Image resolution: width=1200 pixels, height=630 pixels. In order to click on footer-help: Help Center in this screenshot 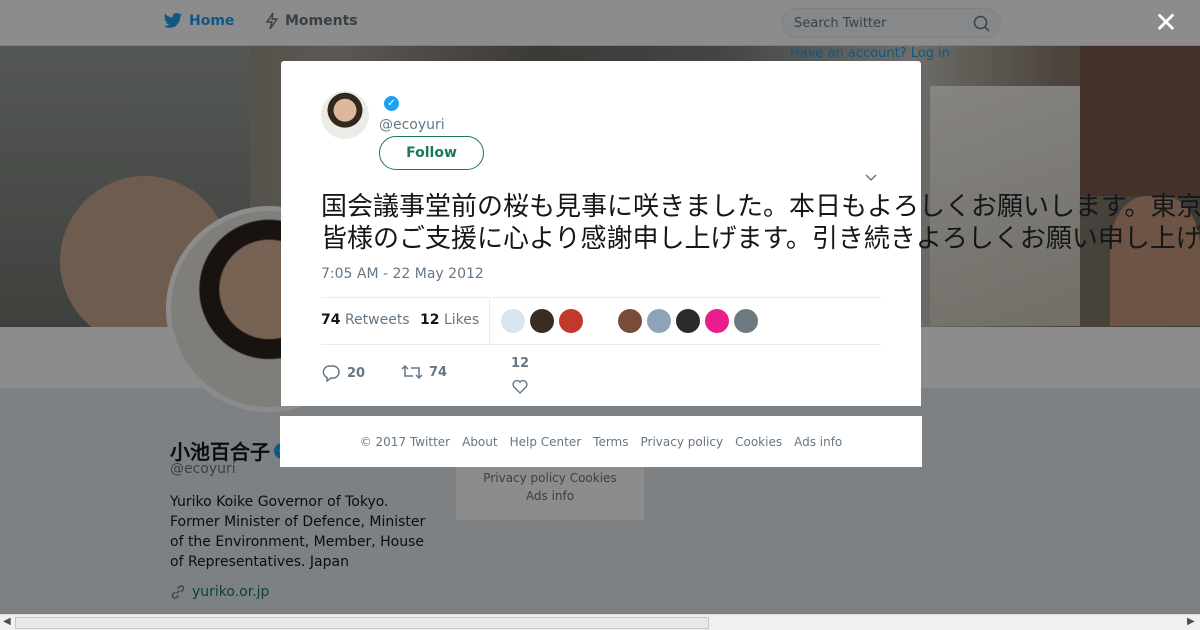, I will do `click(546, 442)`.